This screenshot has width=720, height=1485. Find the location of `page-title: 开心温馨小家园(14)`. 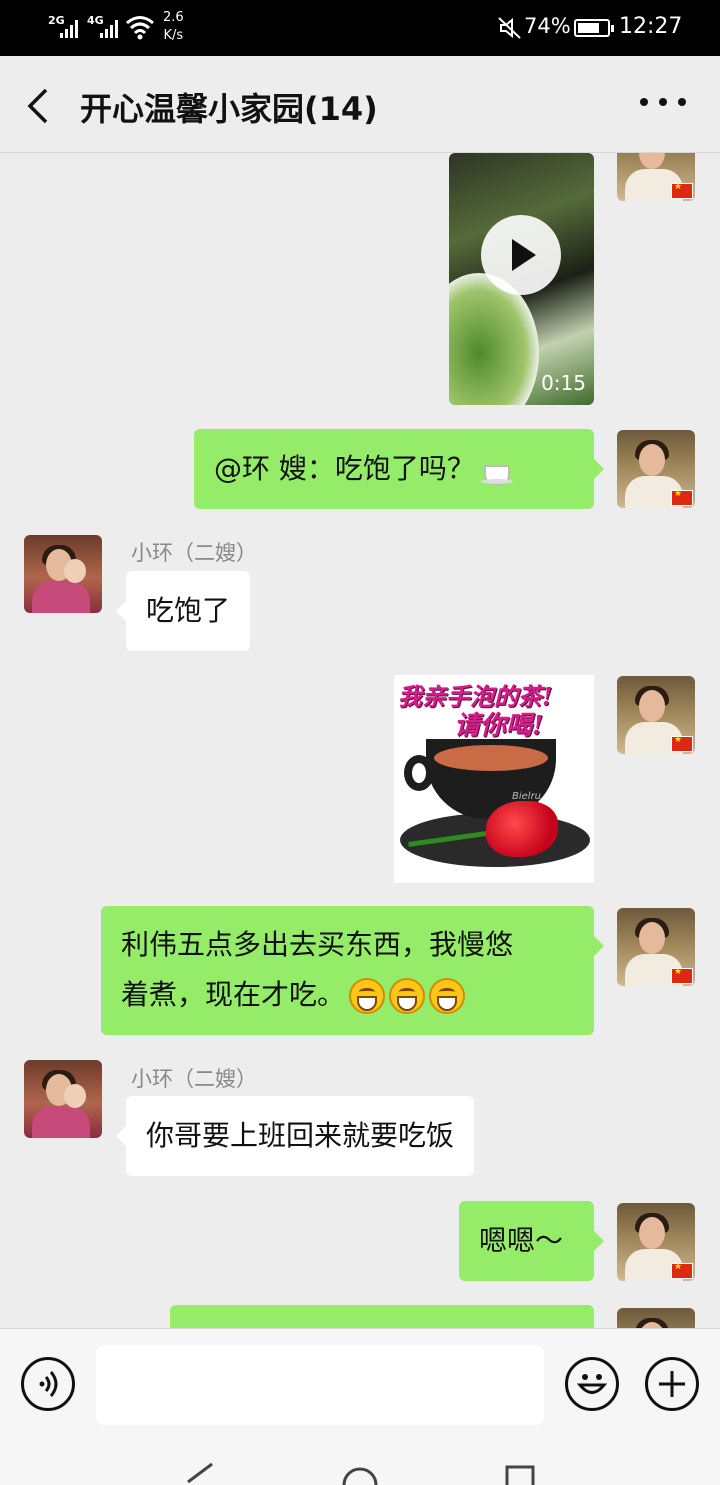

page-title: 开心温馨小家园(14) is located at coordinates (229, 109).